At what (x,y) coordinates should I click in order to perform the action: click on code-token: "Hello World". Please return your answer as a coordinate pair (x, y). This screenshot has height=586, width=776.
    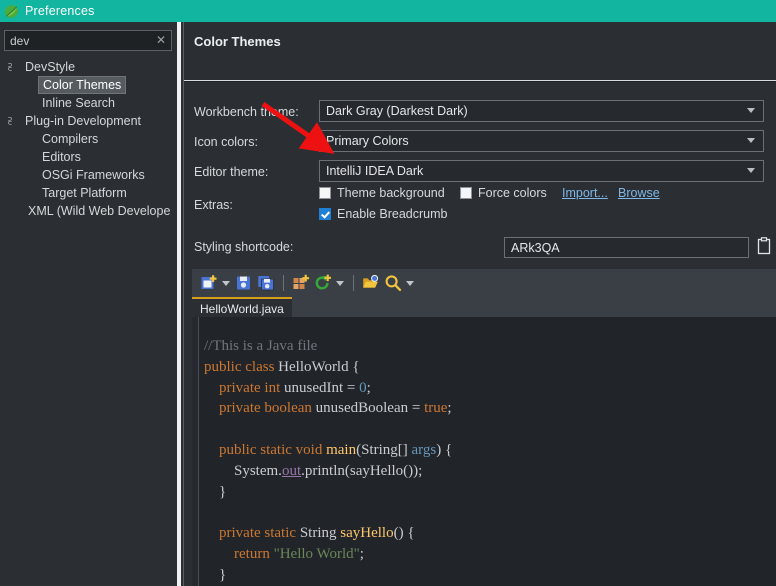
    Looking at the image, I should click on (316, 553).